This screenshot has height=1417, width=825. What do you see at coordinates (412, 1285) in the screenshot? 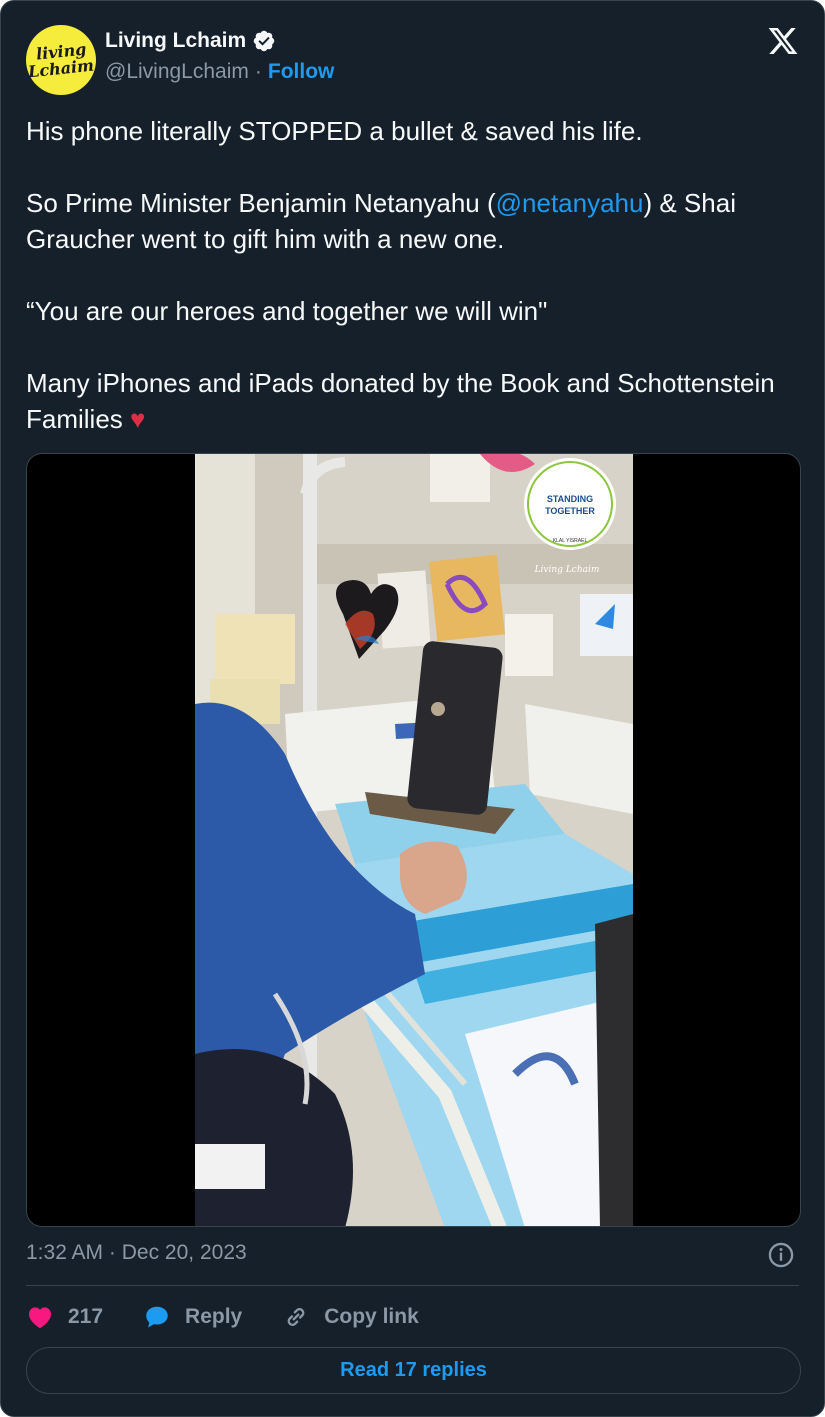
I see `divider` at bounding box center [412, 1285].